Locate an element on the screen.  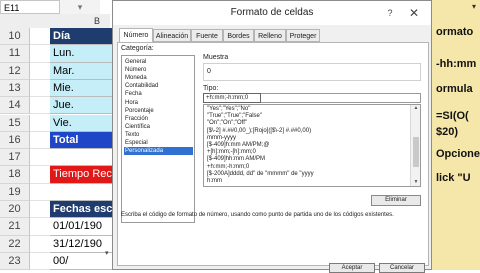
note-text: Opcione is located at coordinates (458, 154).